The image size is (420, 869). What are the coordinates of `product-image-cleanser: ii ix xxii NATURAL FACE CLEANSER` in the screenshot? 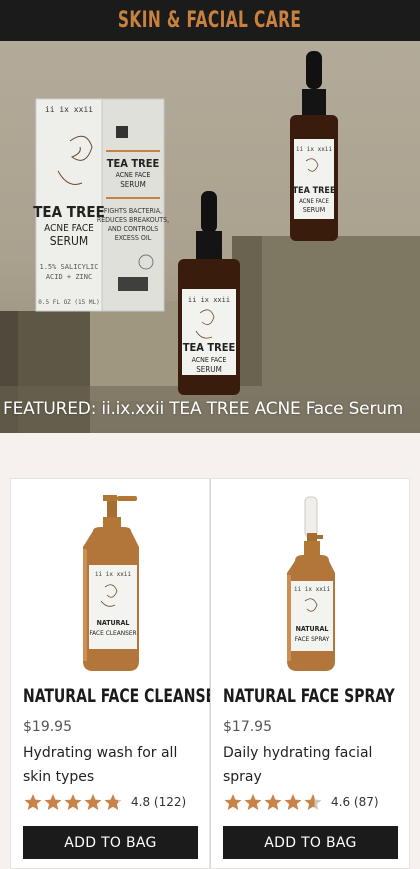 It's located at (111, 581).